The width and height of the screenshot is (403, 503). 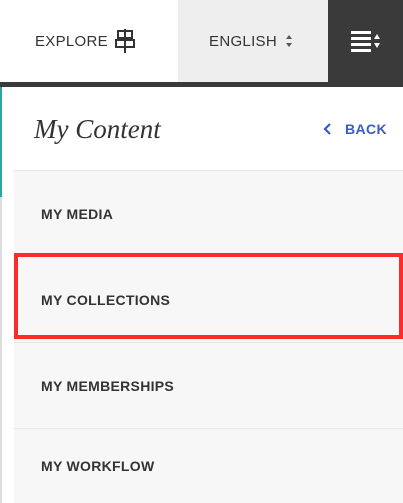 What do you see at coordinates (106, 299) in the screenshot?
I see `nav-item-label: MY COLLECTIONS` at bounding box center [106, 299].